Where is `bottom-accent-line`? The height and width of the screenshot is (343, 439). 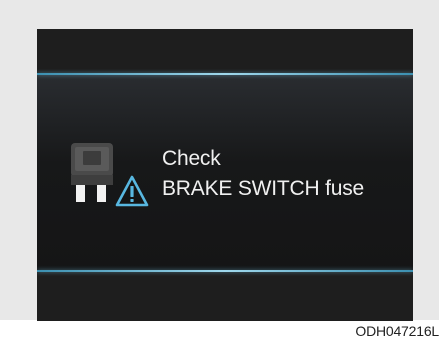
bottom-accent-line is located at coordinates (225, 271).